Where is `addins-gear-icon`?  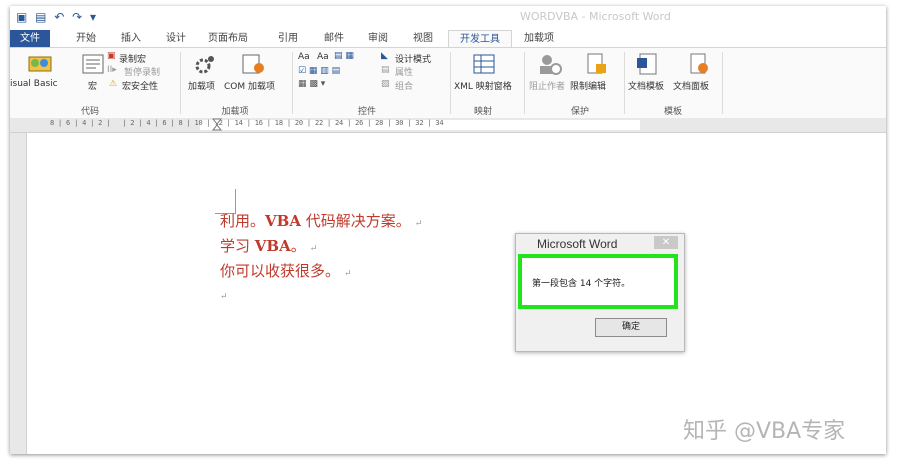
addins-gear-icon is located at coordinates (204, 65).